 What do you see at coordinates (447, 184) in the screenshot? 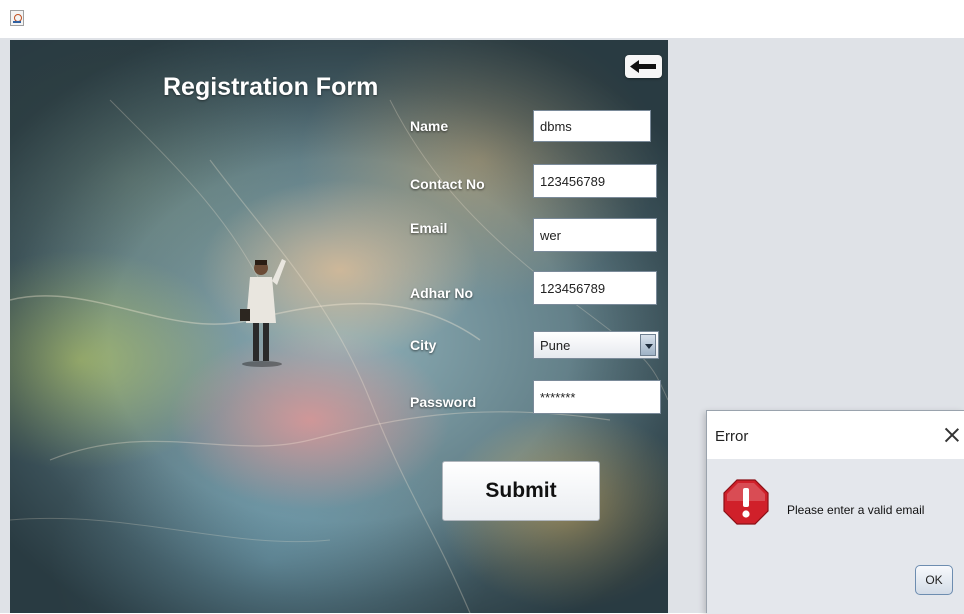
I see `contact-label: Contact No` at bounding box center [447, 184].